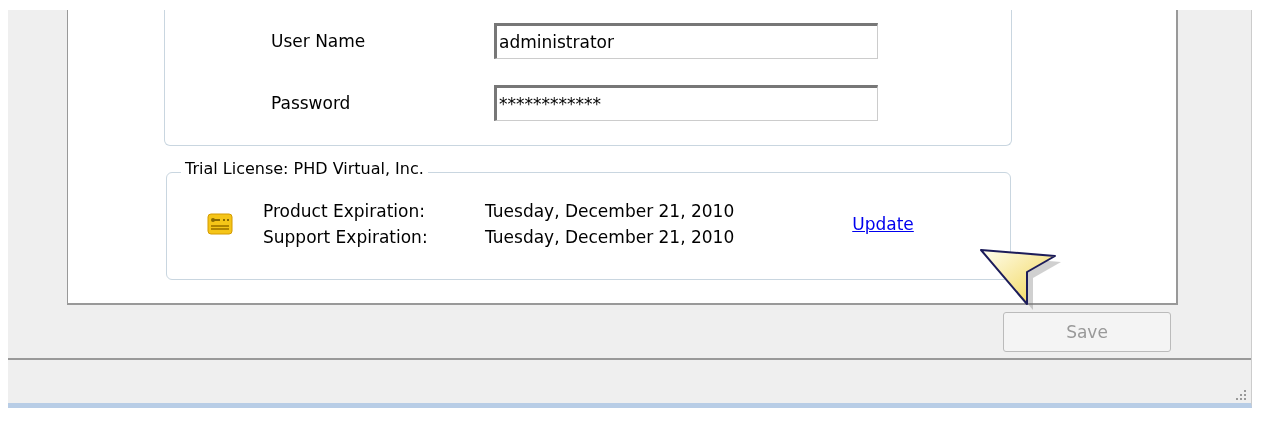  What do you see at coordinates (883, 224) in the screenshot?
I see `update-link: Update` at bounding box center [883, 224].